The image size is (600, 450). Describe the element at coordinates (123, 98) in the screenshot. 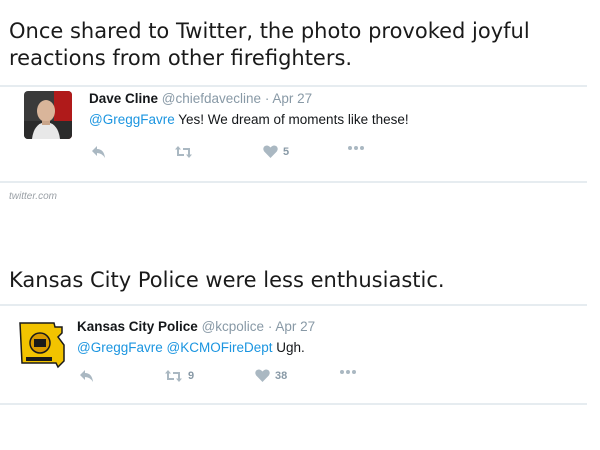

I see `author-name: Dave Cline` at that location.